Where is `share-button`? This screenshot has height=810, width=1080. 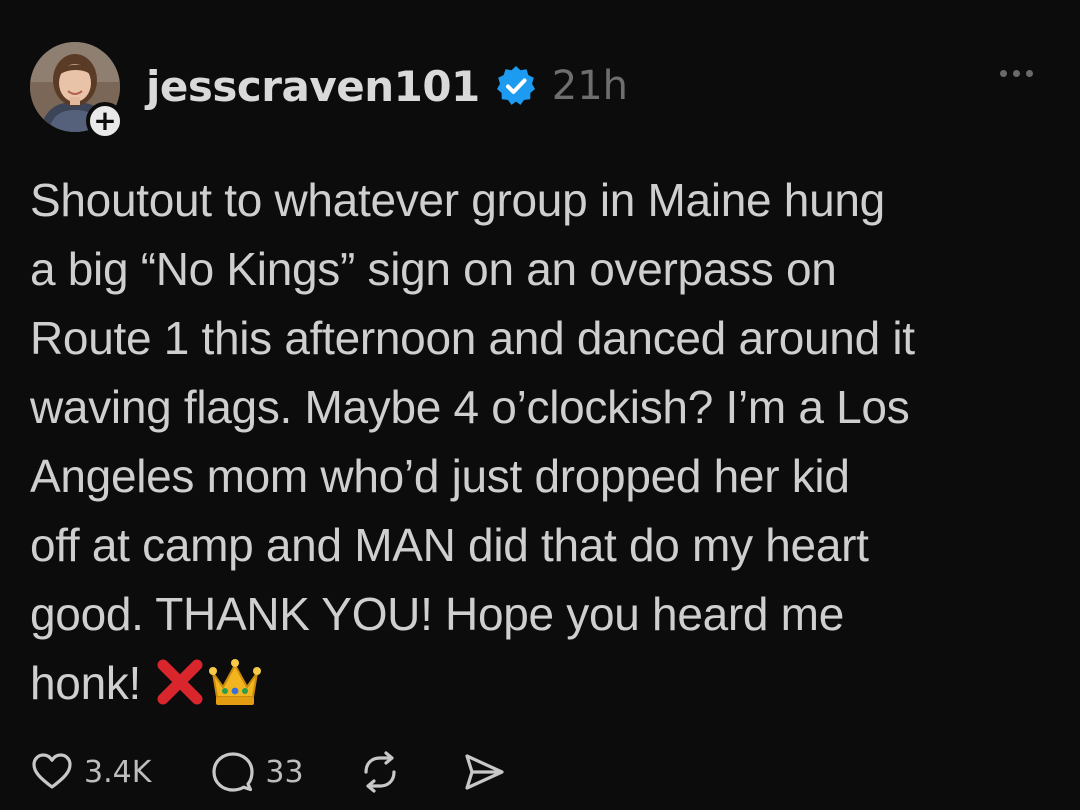 share-button is located at coordinates (484, 772).